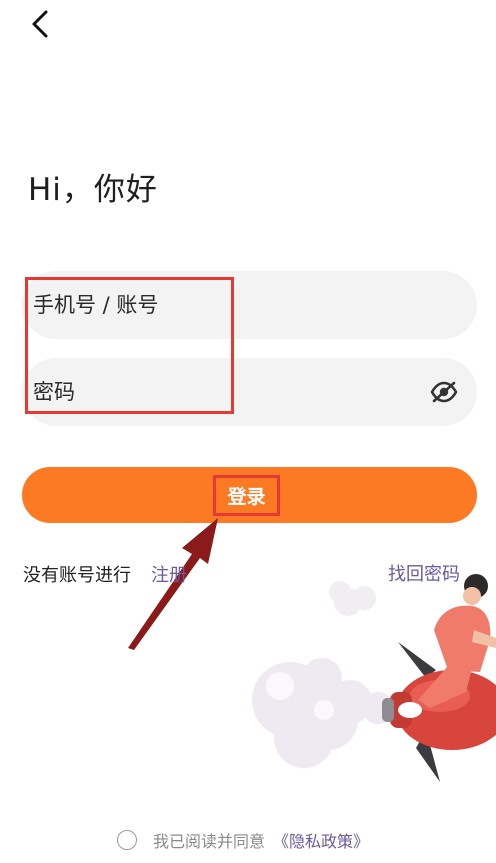 This screenshot has width=496, height=863. I want to click on eye-hidden-icon, so click(444, 392).